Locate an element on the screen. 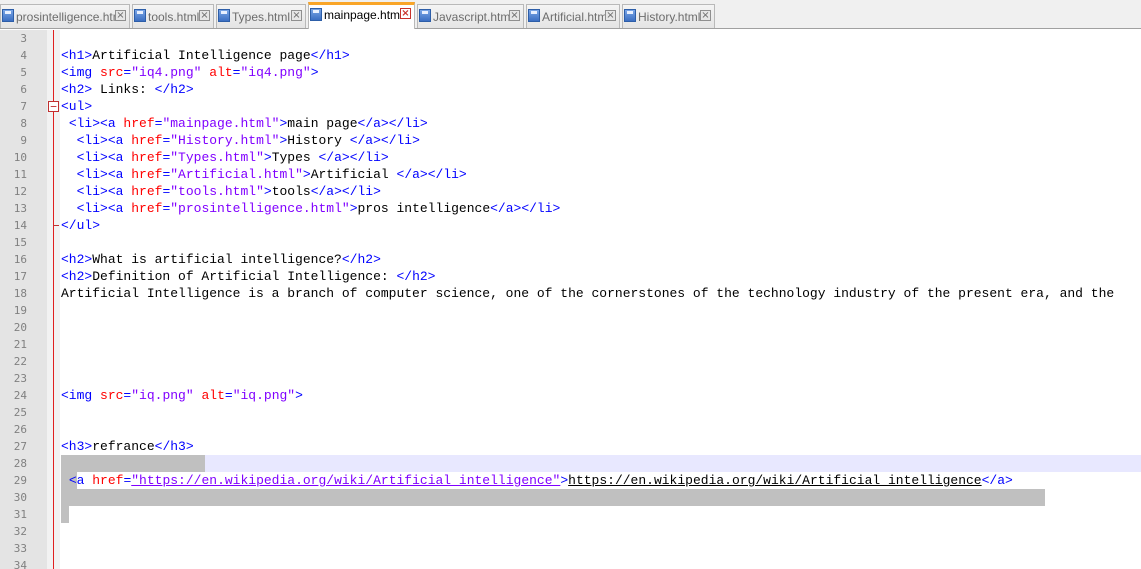  code-line: 14 </ul> is located at coordinates (570, 225).